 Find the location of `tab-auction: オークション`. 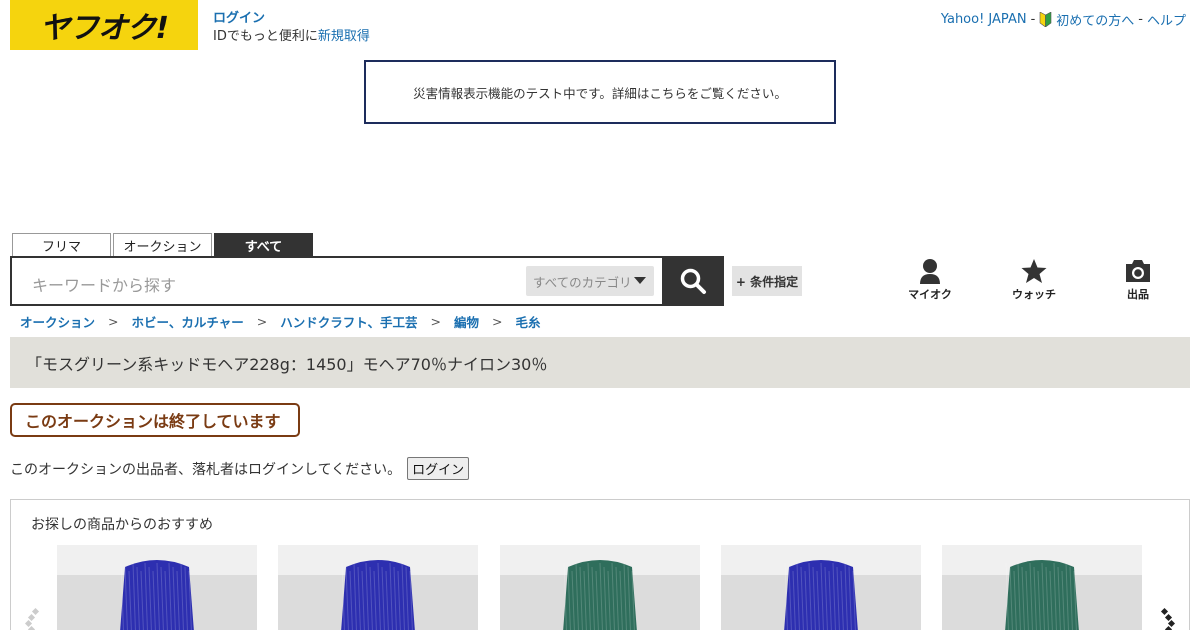

tab-auction: オークション is located at coordinates (162, 245).